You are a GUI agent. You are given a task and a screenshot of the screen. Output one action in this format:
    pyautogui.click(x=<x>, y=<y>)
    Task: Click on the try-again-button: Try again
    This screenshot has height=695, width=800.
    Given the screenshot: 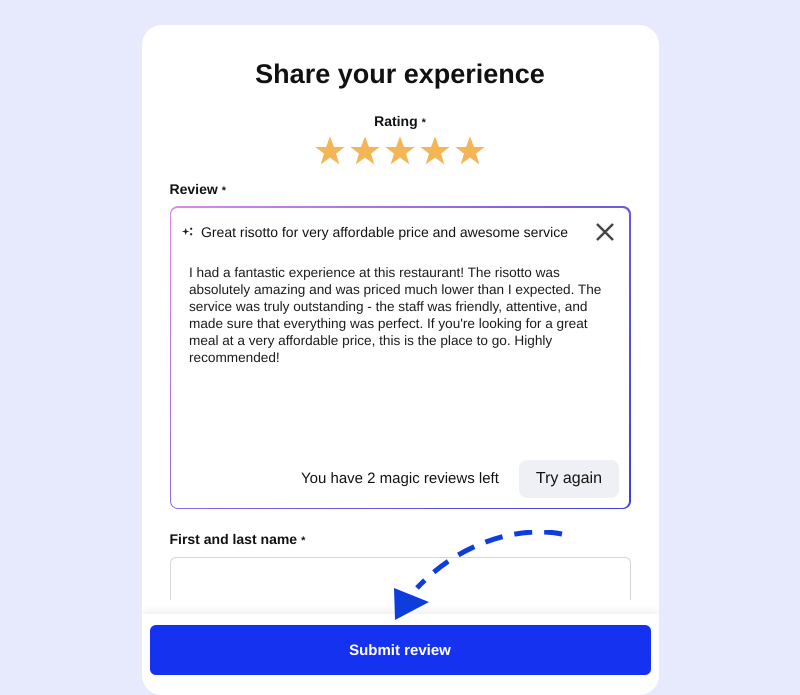 What is the action you would take?
    pyautogui.click(x=568, y=479)
    